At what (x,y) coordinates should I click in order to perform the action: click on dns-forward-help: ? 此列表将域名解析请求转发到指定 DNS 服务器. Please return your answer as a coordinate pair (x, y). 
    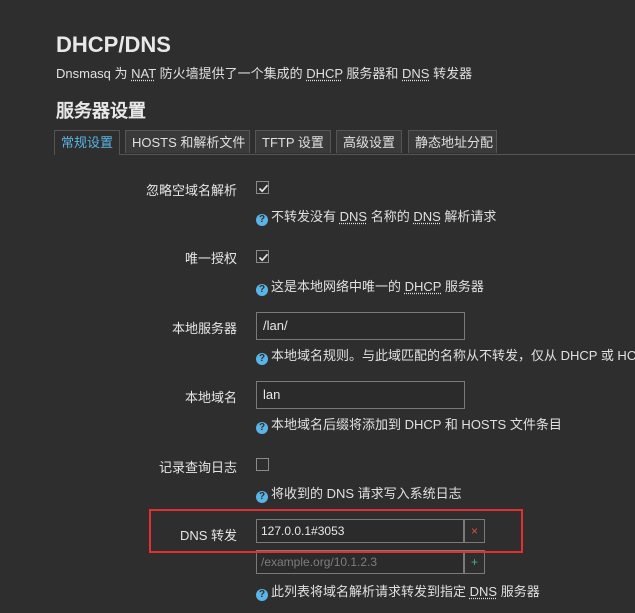
    Looking at the image, I should click on (398, 591).